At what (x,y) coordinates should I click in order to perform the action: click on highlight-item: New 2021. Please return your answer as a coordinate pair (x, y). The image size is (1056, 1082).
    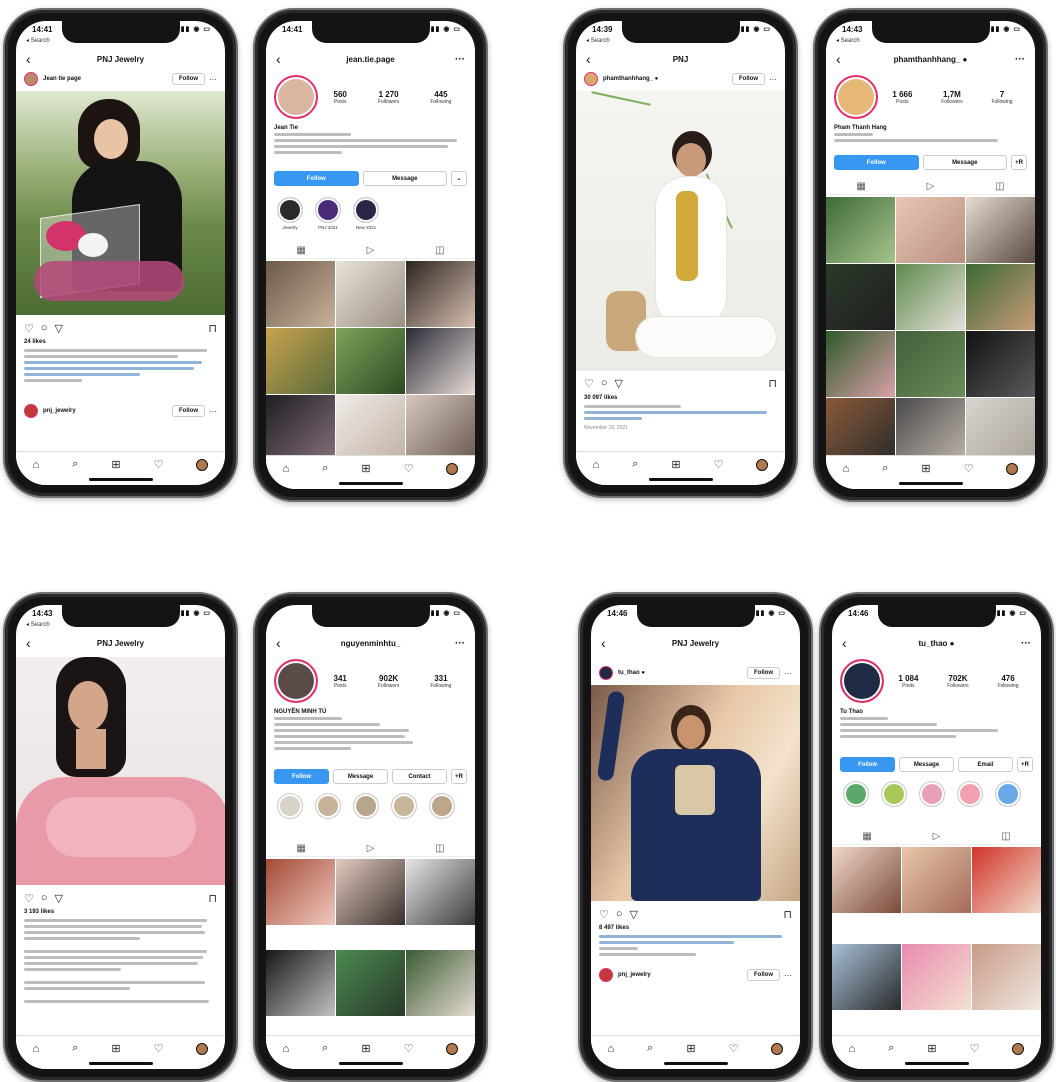
    Looking at the image, I should click on (366, 213).